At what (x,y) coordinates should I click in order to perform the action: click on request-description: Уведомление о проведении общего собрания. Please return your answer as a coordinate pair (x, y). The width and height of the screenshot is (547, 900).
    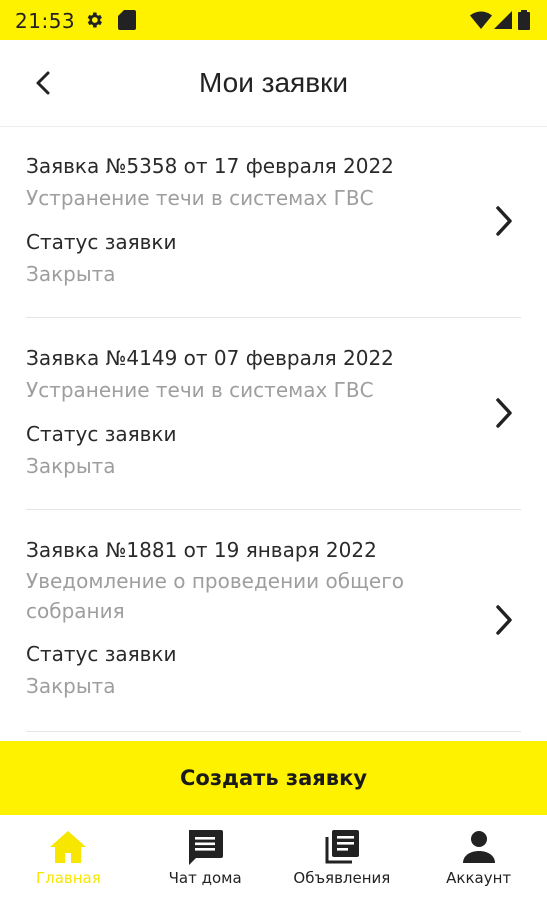
    Looking at the image, I should click on (215, 596).